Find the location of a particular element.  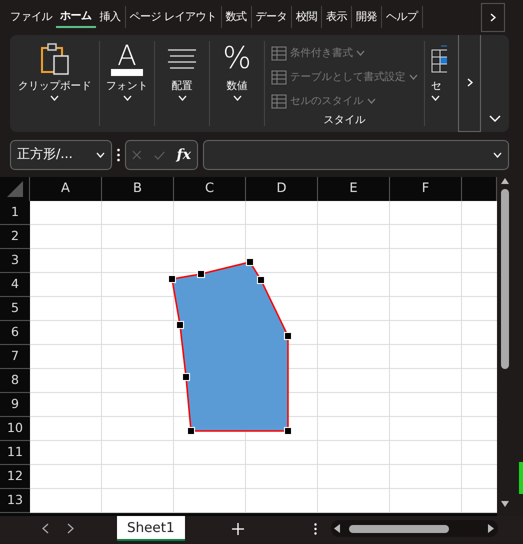

font-icon: A is located at coordinates (127, 55).